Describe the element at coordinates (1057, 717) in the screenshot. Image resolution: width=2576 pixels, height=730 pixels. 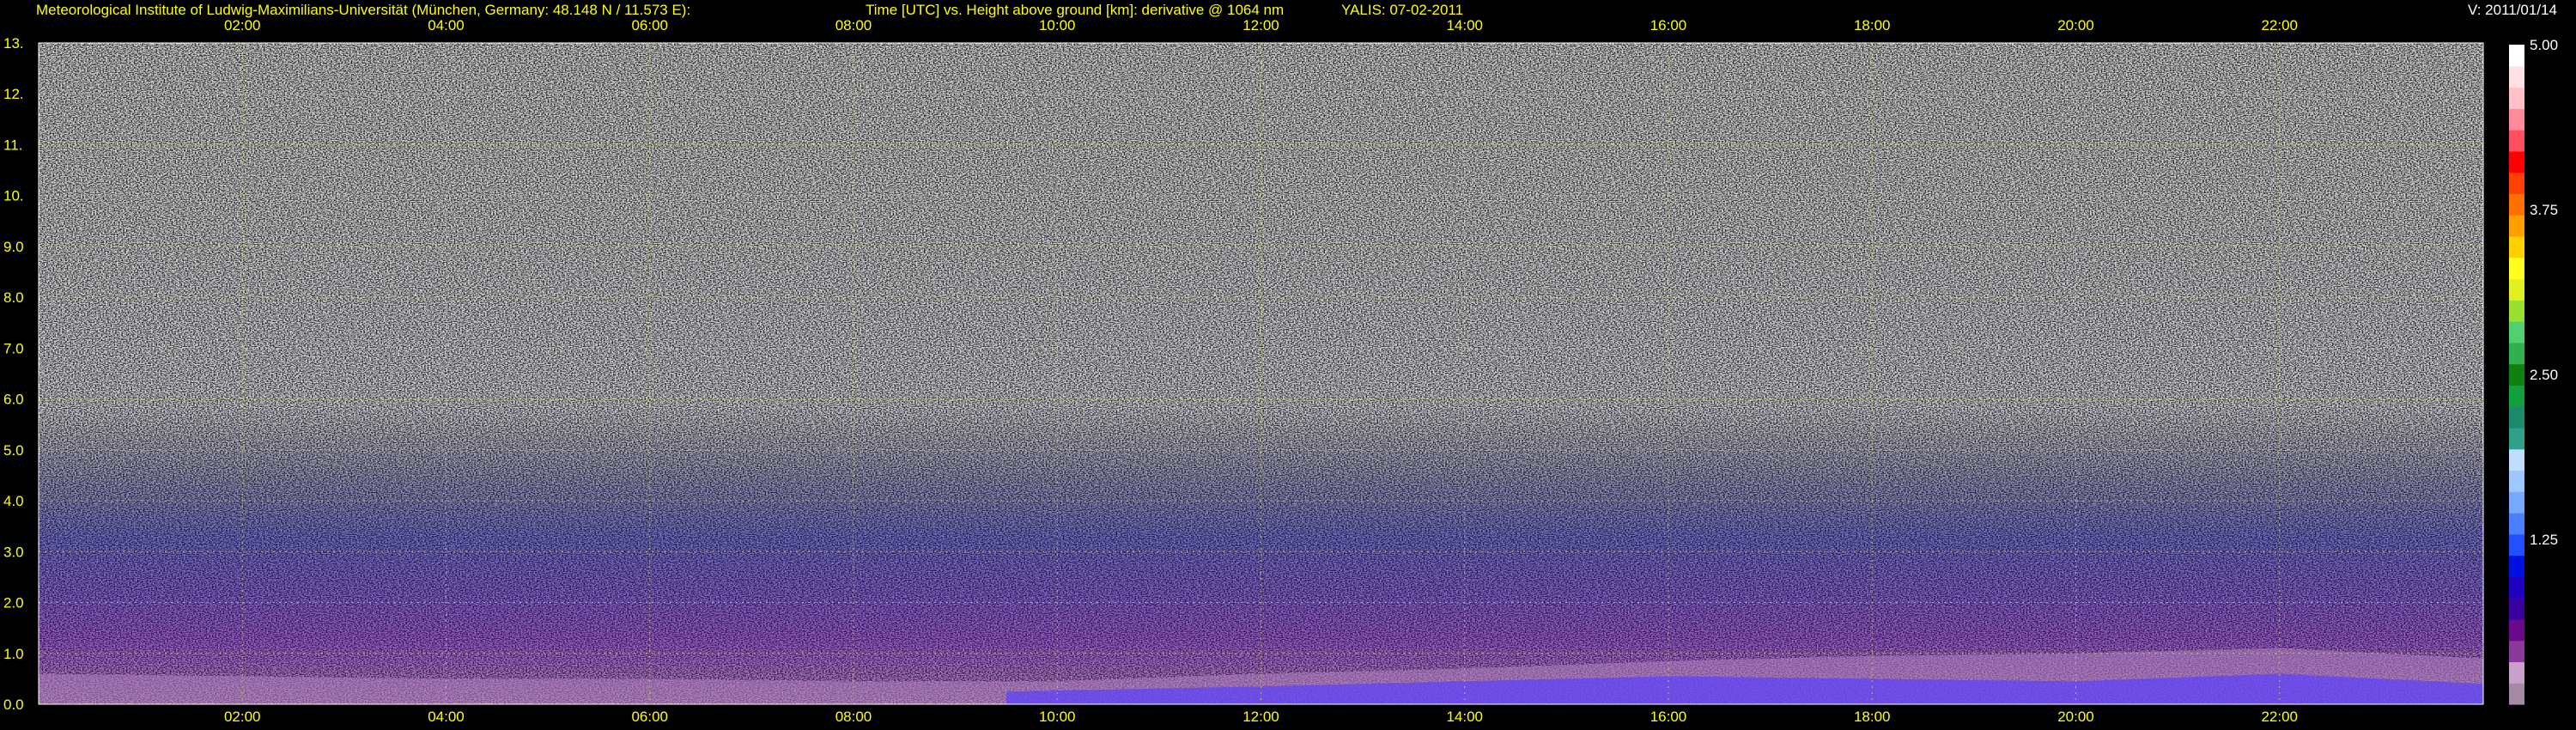
I see `x-tick-bottom-4: 10:00` at that location.